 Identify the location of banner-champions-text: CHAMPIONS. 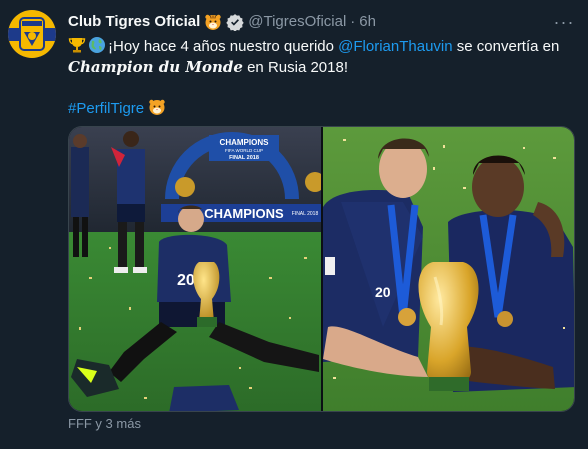
(245, 142).